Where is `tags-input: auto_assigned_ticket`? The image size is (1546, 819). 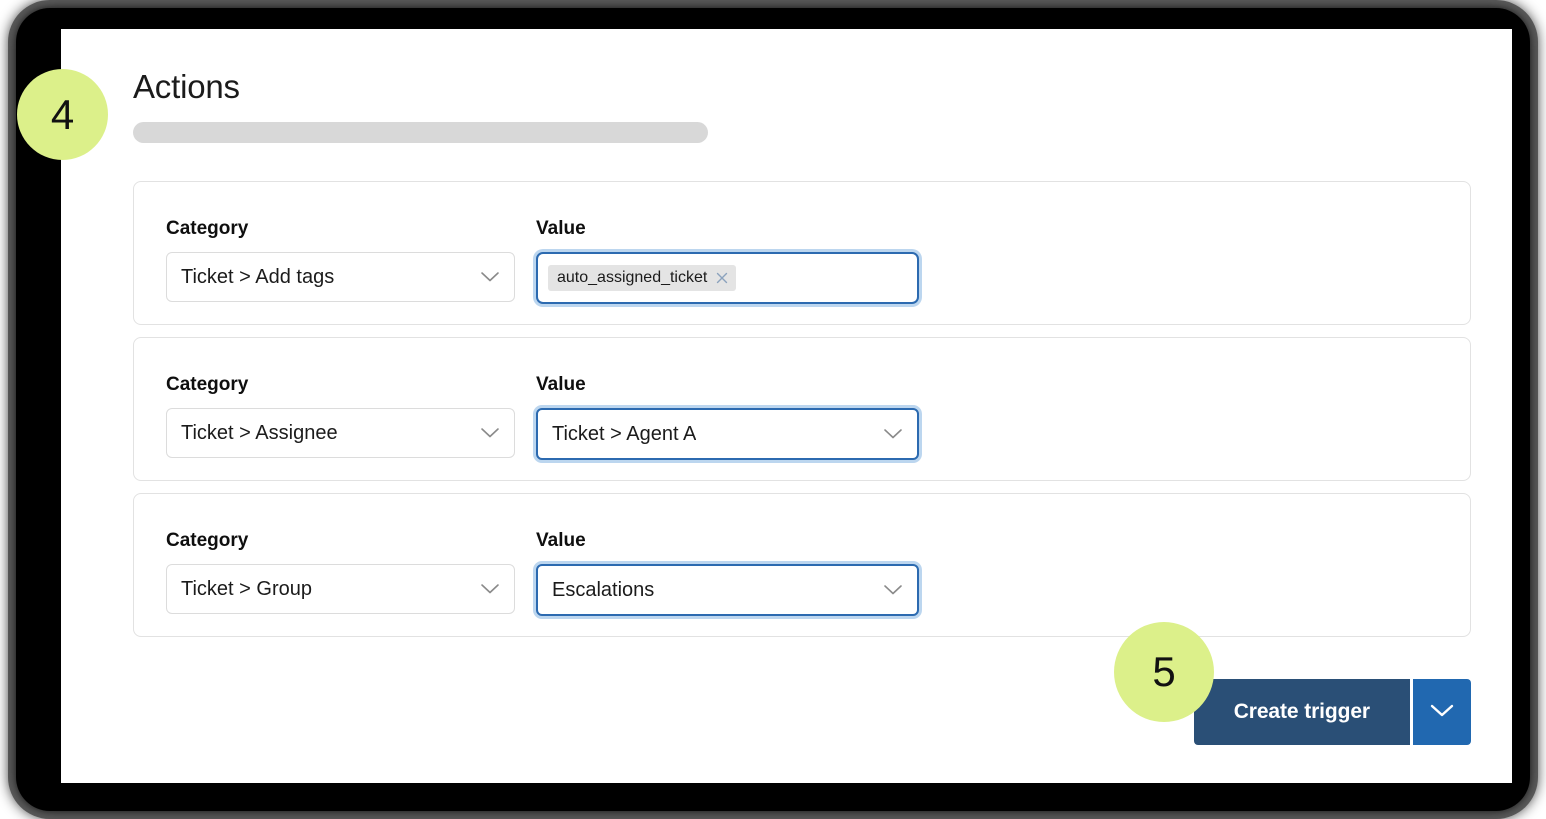
tags-input: auto_assigned_ticket is located at coordinates (727, 278).